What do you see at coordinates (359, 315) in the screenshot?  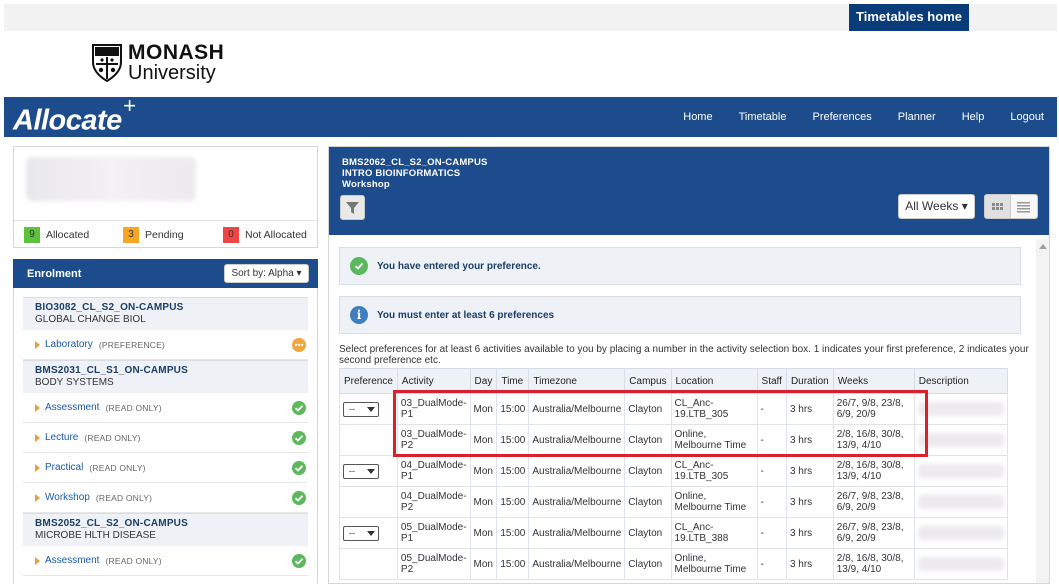 I see `info-icon: i` at bounding box center [359, 315].